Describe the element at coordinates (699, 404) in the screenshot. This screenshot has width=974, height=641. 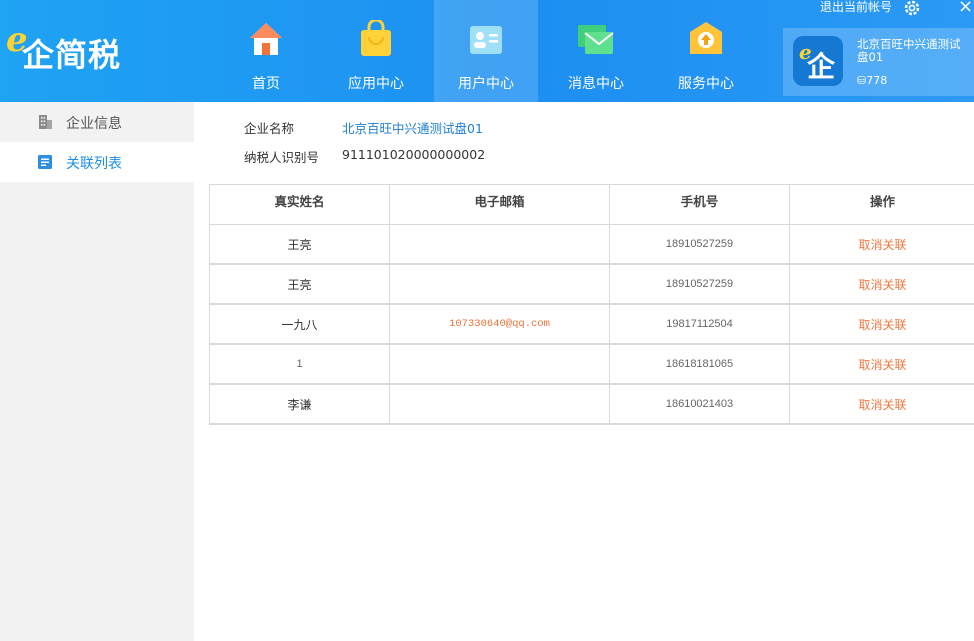
I see `cell-phone: 18610021403` at that location.